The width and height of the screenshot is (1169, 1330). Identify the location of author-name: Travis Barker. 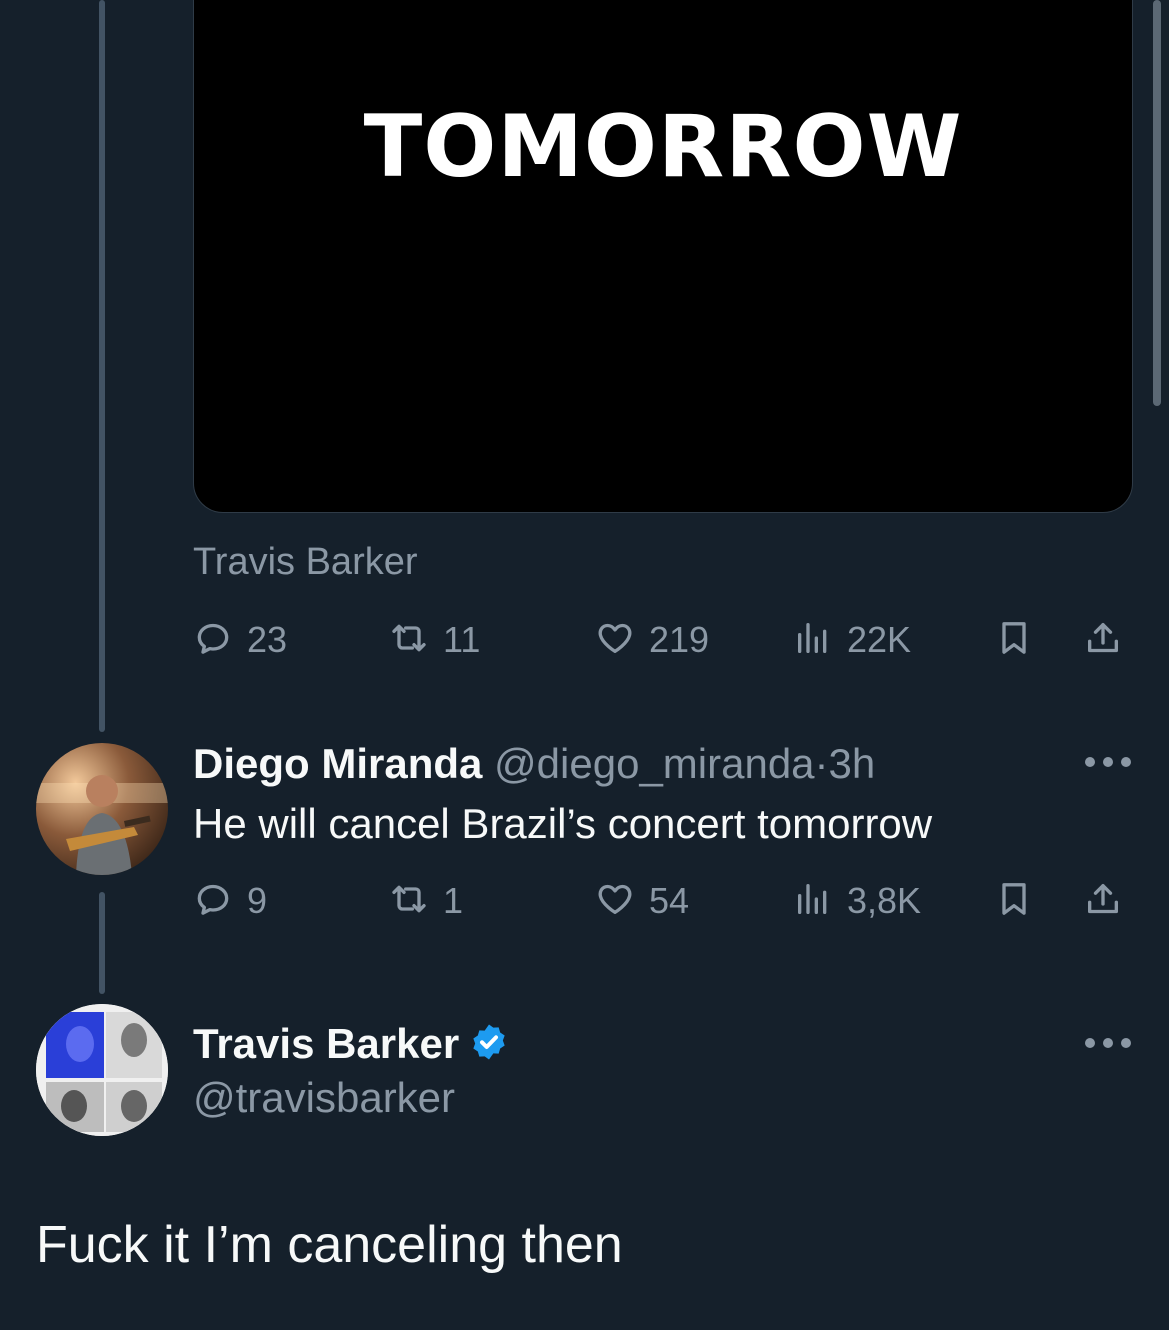
(326, 1043).